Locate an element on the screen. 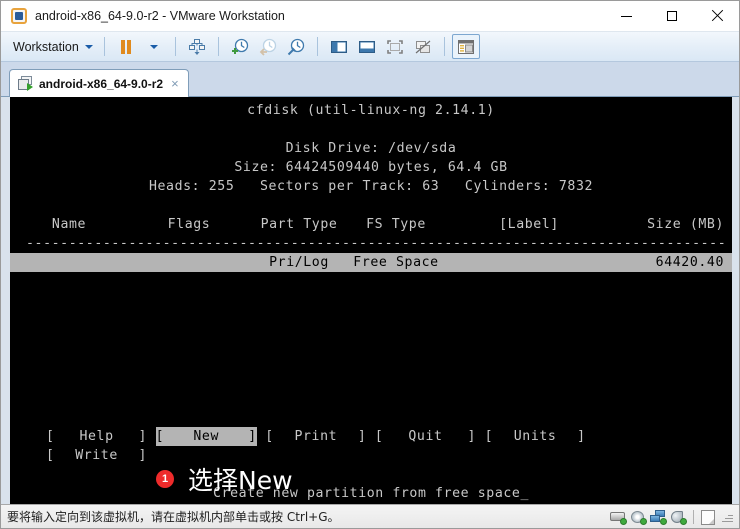 This screenshot has width=740, height=529. annotation-badge: 1 is located at coordinates (165, 479).